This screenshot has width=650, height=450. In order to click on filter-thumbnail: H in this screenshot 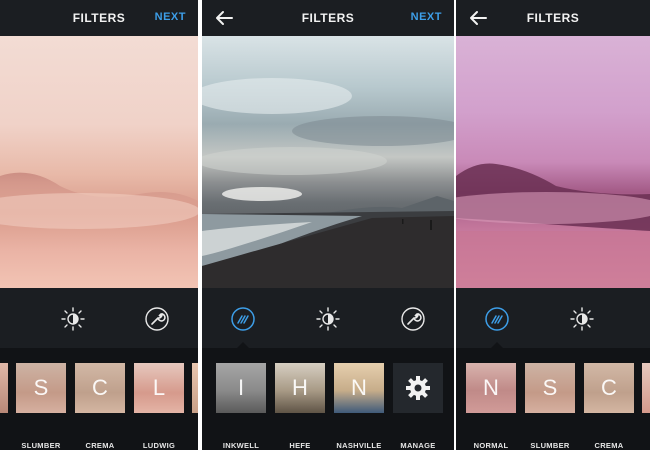, I will do `click(300, 388)`.